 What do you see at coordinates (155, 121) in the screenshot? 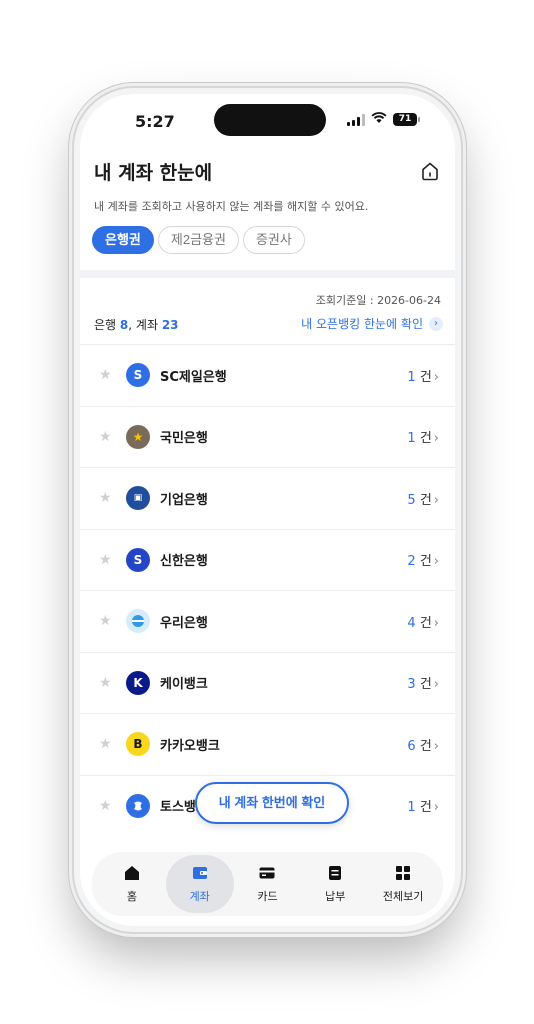
I see `status-time: 5:27` at bounding box center [155, 121].